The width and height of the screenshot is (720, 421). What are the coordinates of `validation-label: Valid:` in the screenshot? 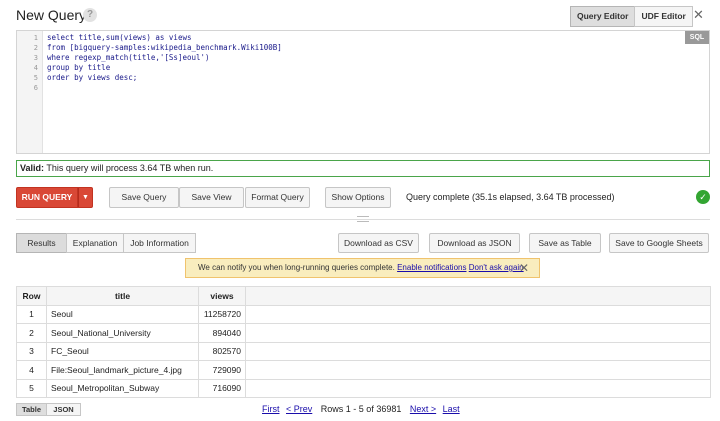 It's located at (32, 168).